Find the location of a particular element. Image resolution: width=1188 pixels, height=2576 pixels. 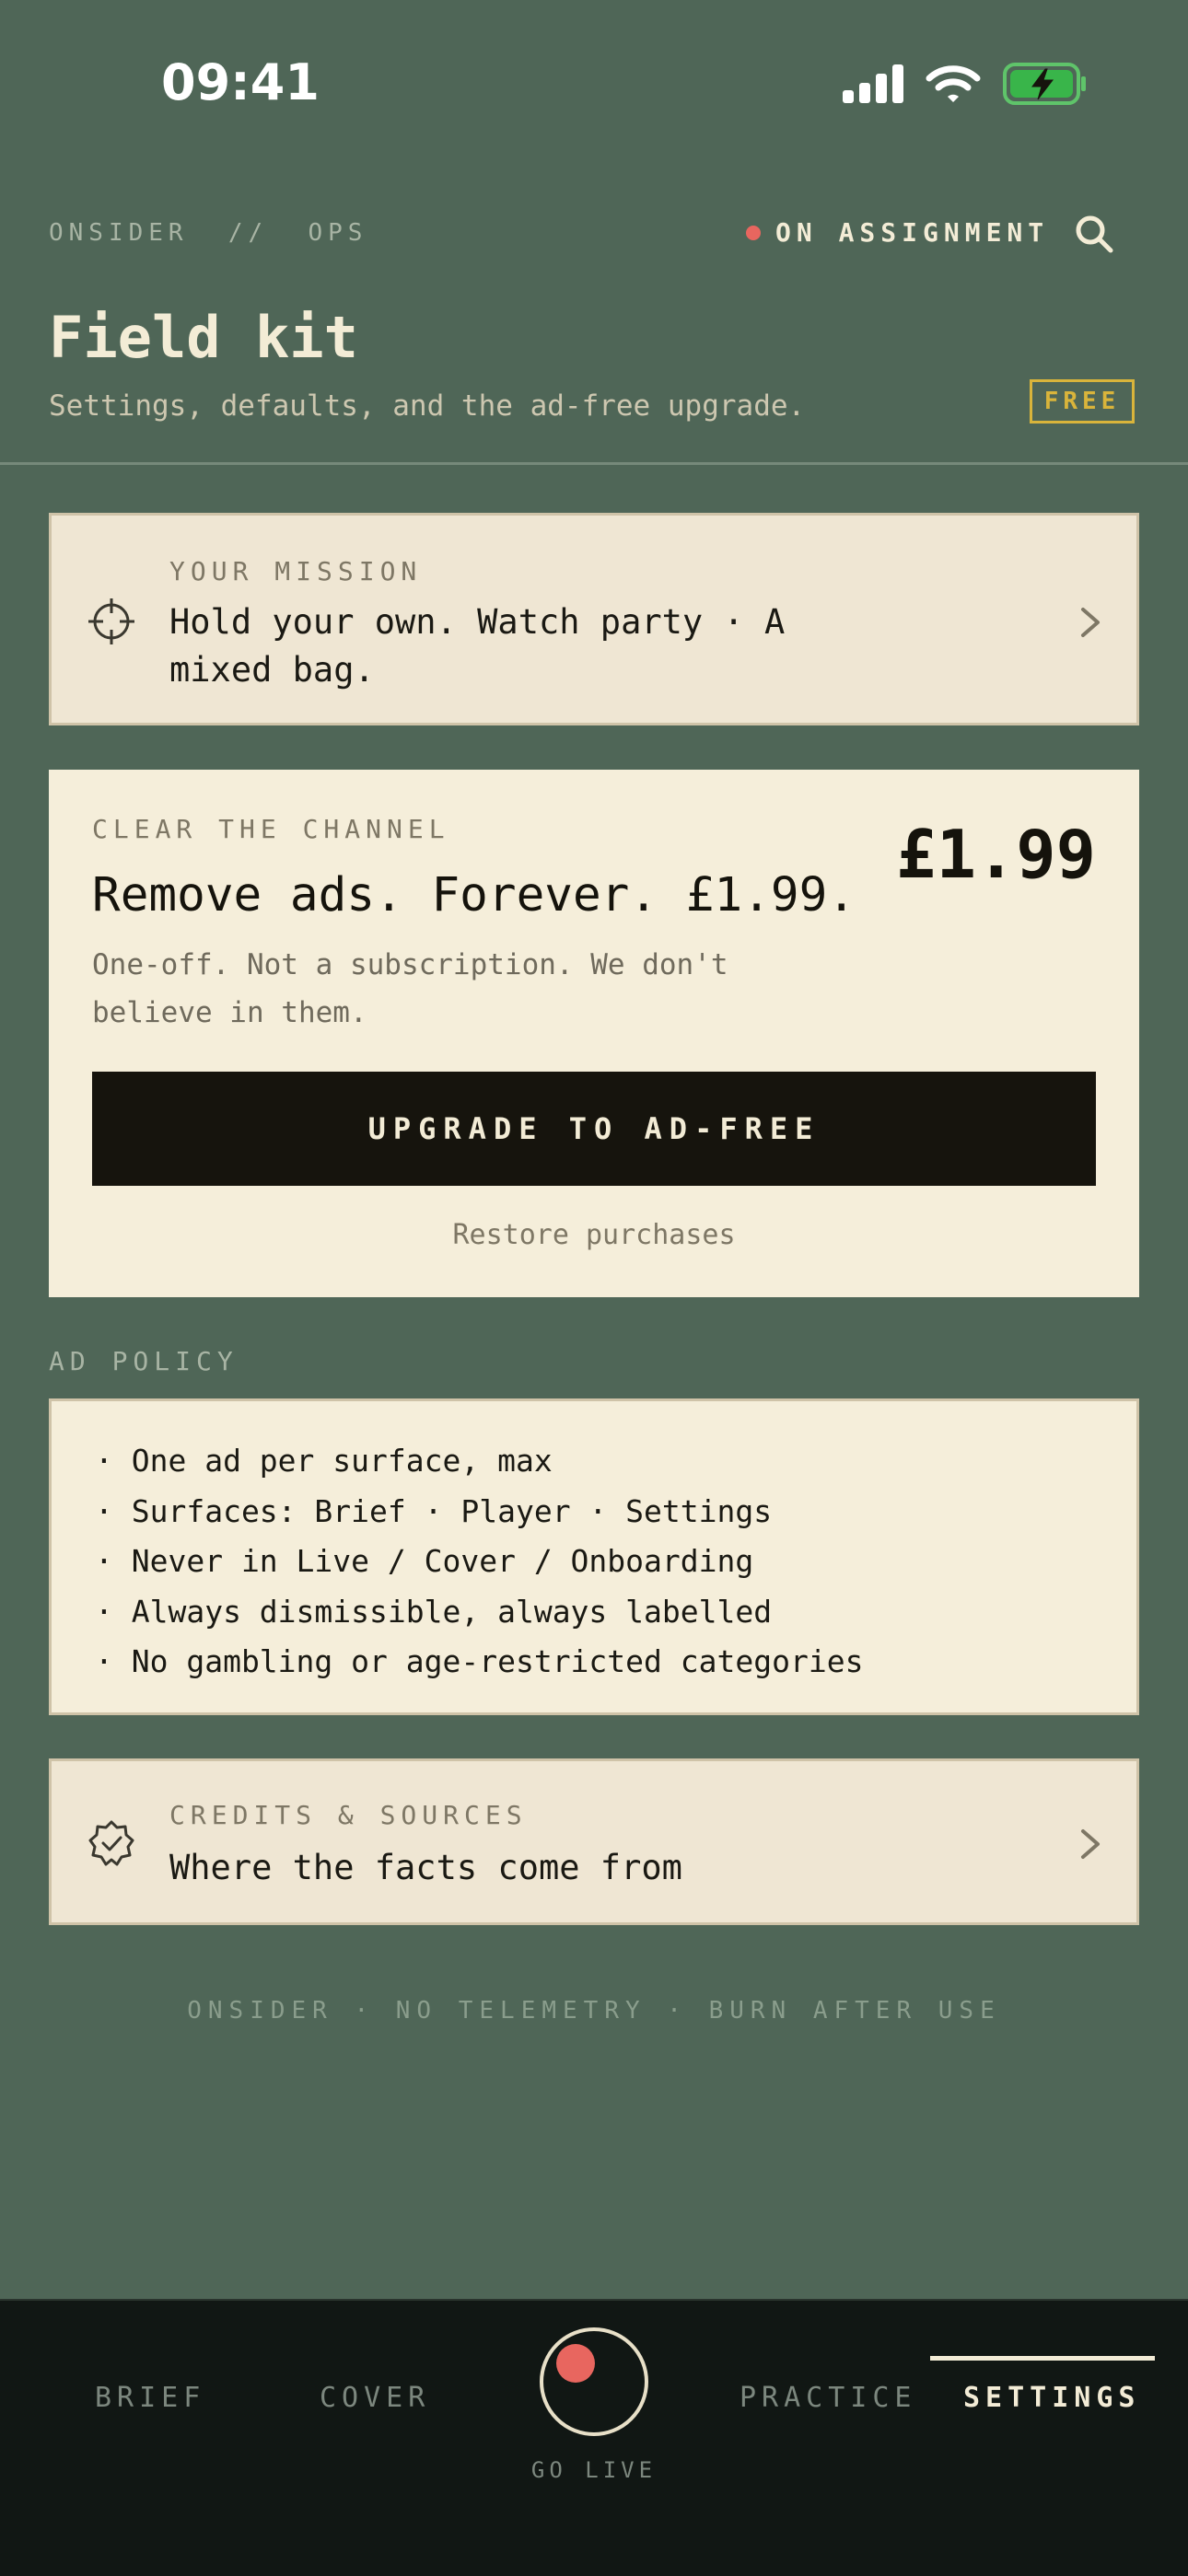

go-live-button is located at coordinates (594, 2381).